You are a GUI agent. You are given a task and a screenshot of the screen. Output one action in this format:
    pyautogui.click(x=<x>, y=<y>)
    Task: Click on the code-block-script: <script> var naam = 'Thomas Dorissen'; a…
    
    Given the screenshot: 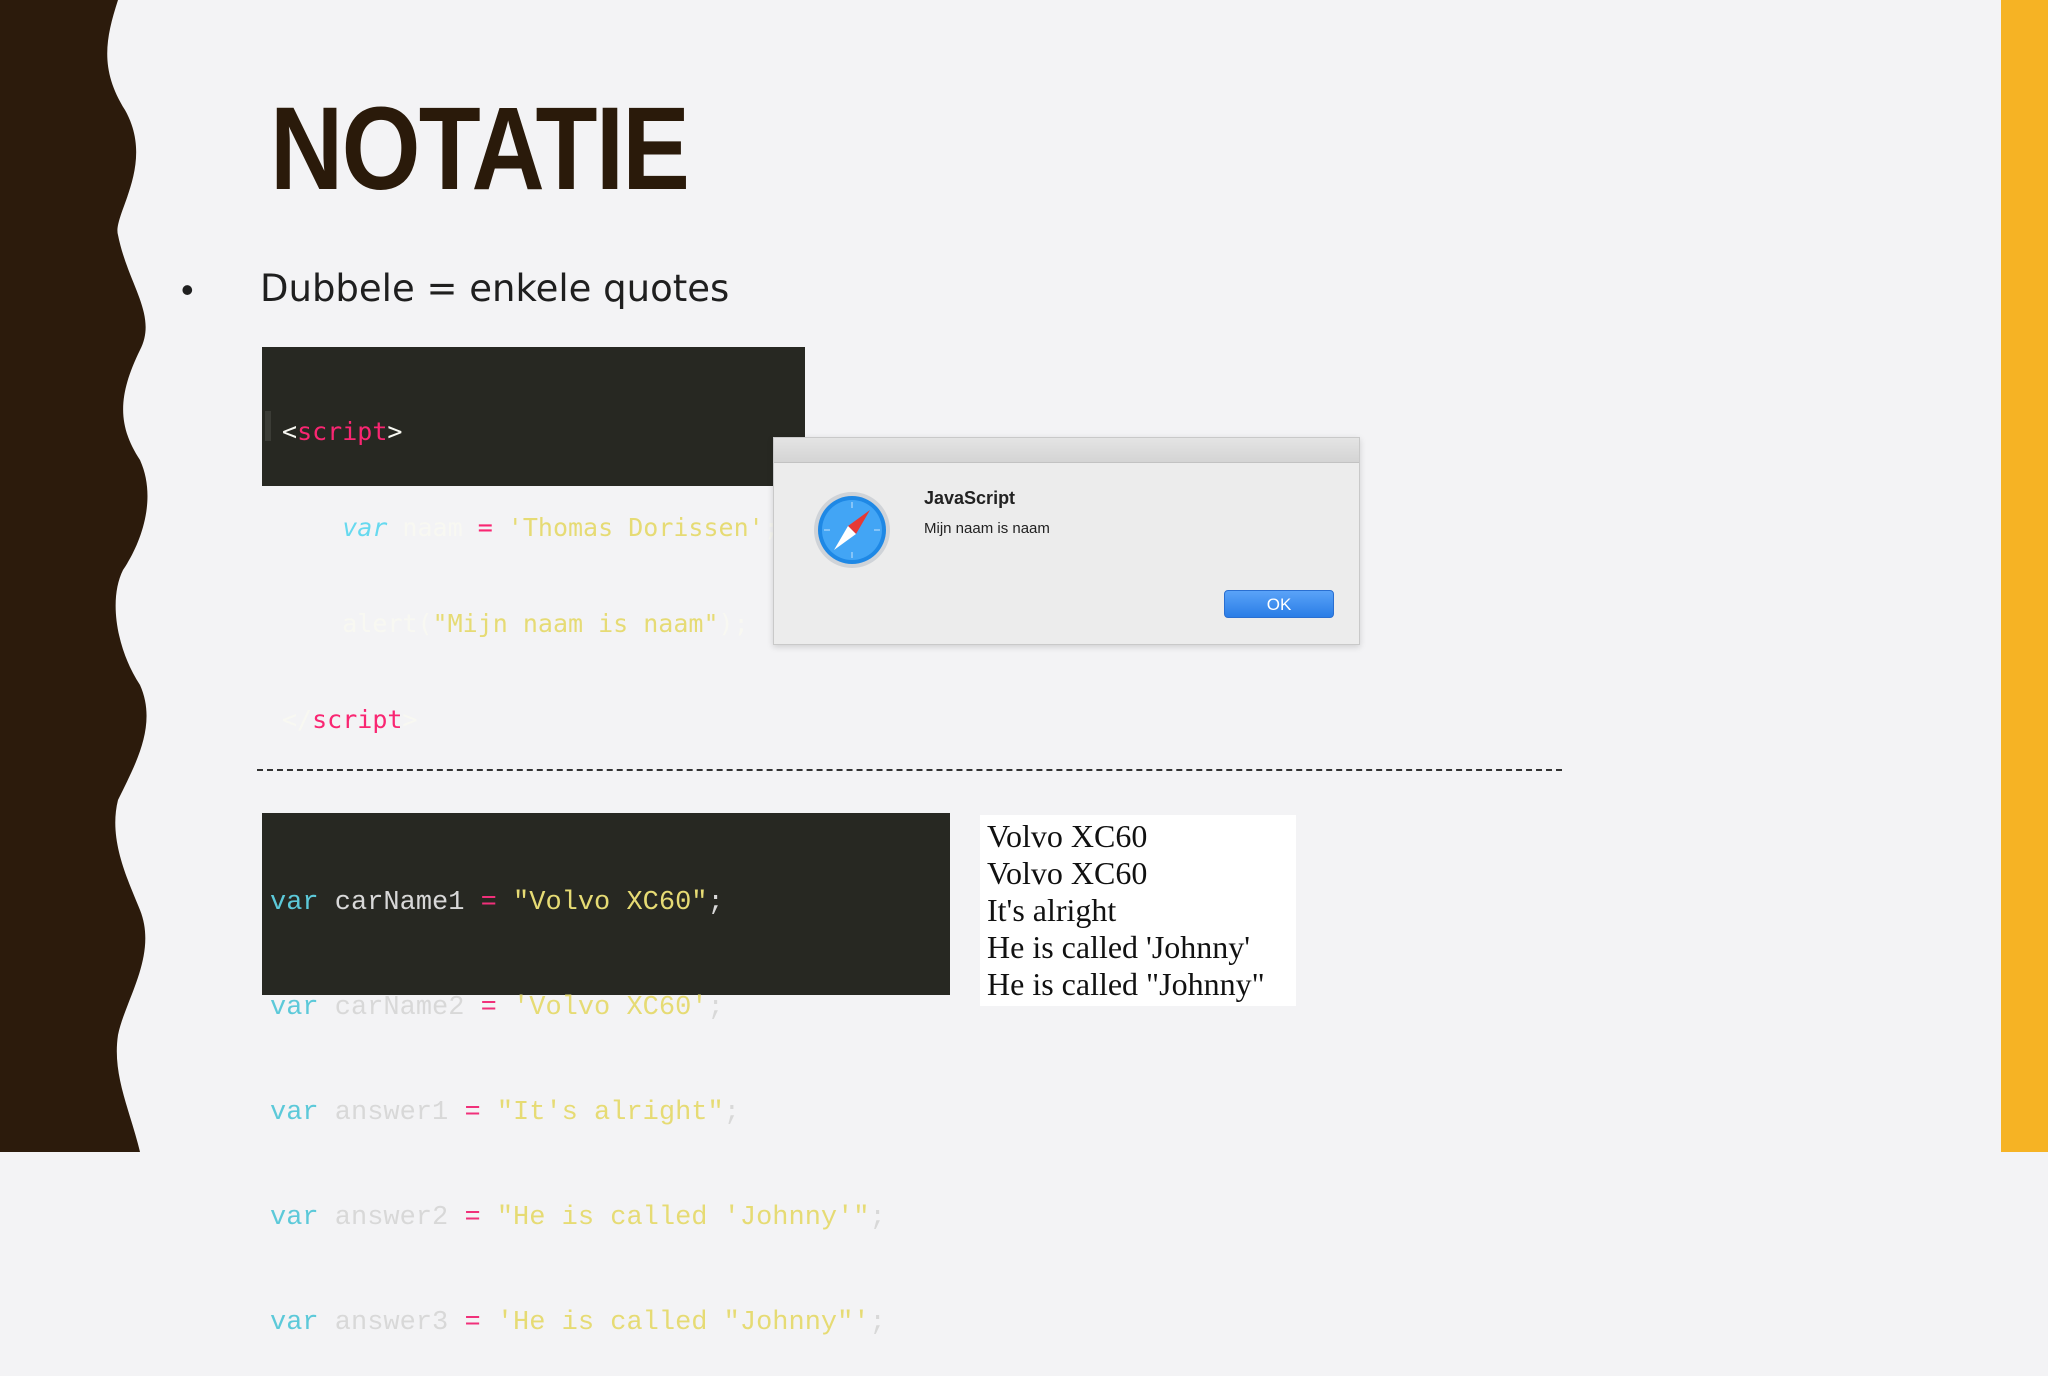 What is the action you would take?
    pyautogui.click(x=533, y=540)
    